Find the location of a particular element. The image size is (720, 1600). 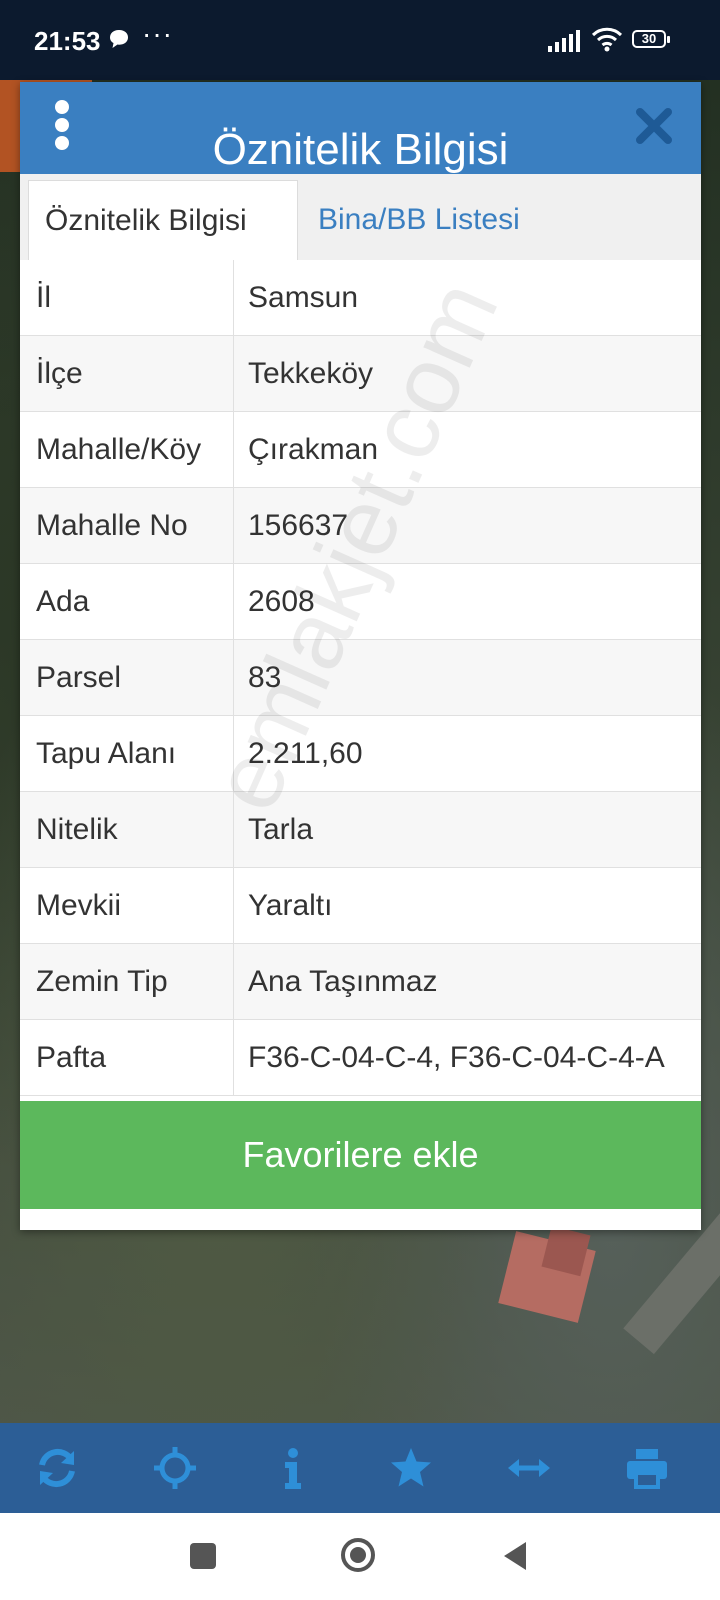

table-row: Mevkii Yaraltı is located at coordinates (360, 906).